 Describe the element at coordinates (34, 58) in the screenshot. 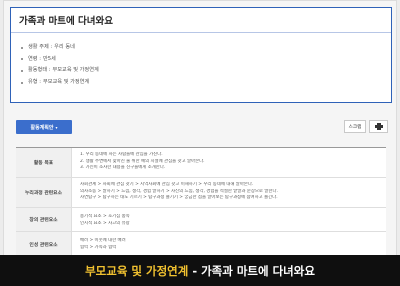

I see `info-key: 연령 :` at that location.